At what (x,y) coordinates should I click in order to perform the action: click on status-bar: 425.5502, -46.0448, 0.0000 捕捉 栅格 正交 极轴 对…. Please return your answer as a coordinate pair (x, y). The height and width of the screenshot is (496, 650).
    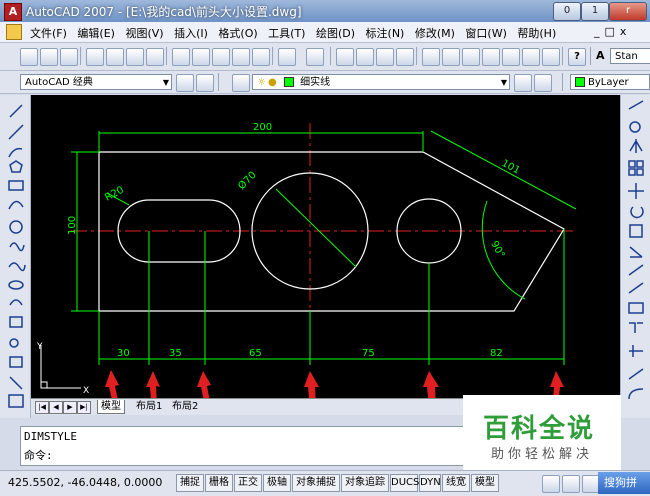
    Looking at the image, I should click on (325, 483).